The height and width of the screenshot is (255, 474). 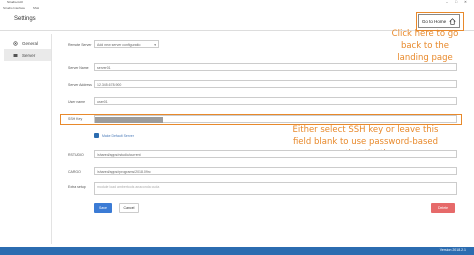 I want to click on make-default-row: Make Default Server, so click(x=114, y=135).